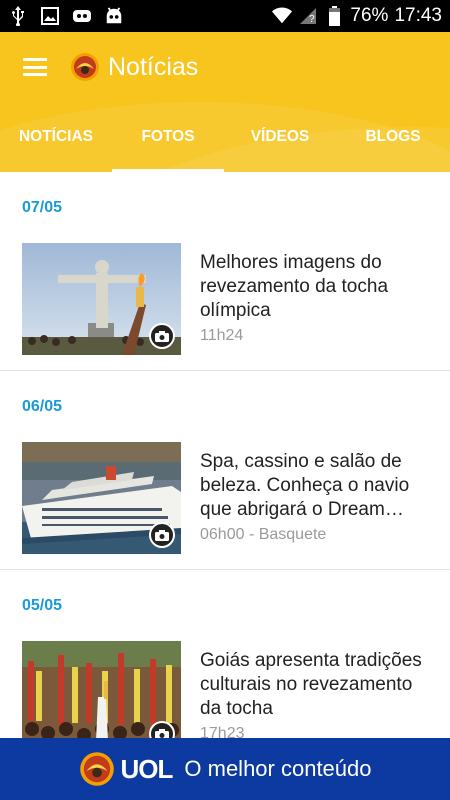 The height and width of the screenshot is (800, 450). Describe the element at coordinates (222, 731) in the screenshot. I see `item-meta: 17h23` at that location.